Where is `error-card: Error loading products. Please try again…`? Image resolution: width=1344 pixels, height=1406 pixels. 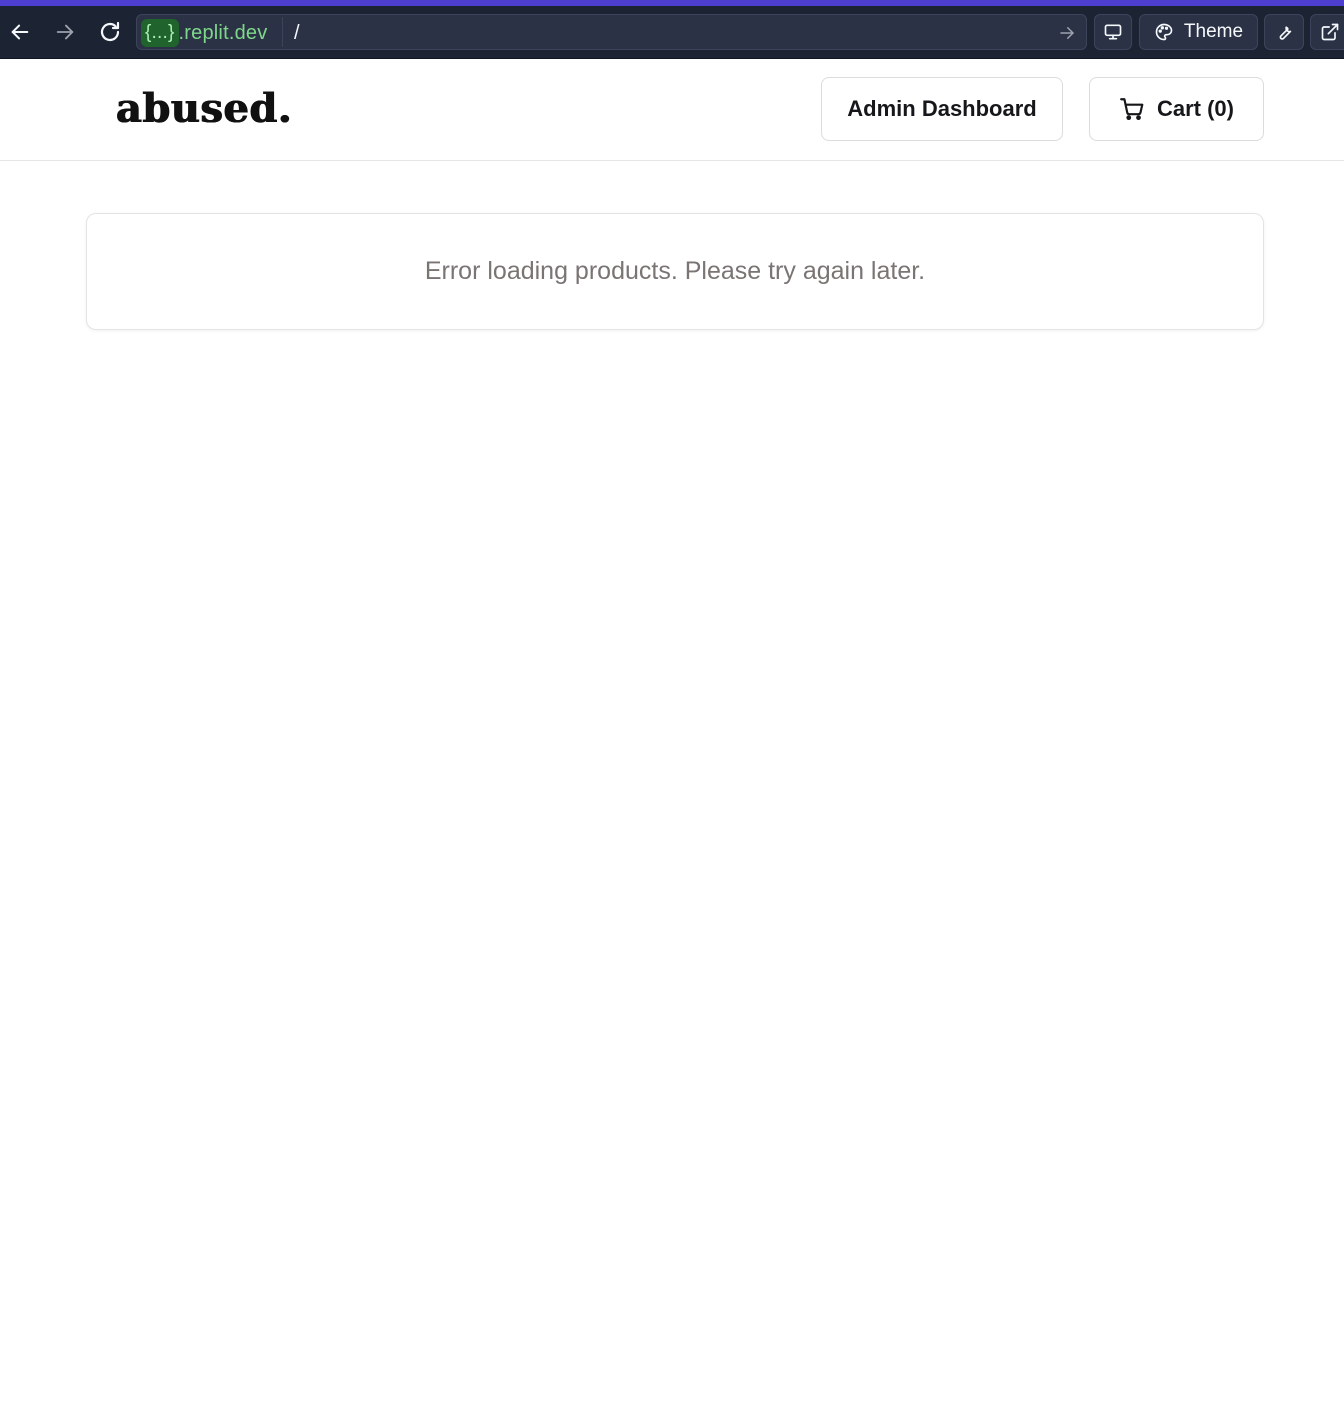 error-card: Error loading products. Please try again… is located at coordinates (675, 271).